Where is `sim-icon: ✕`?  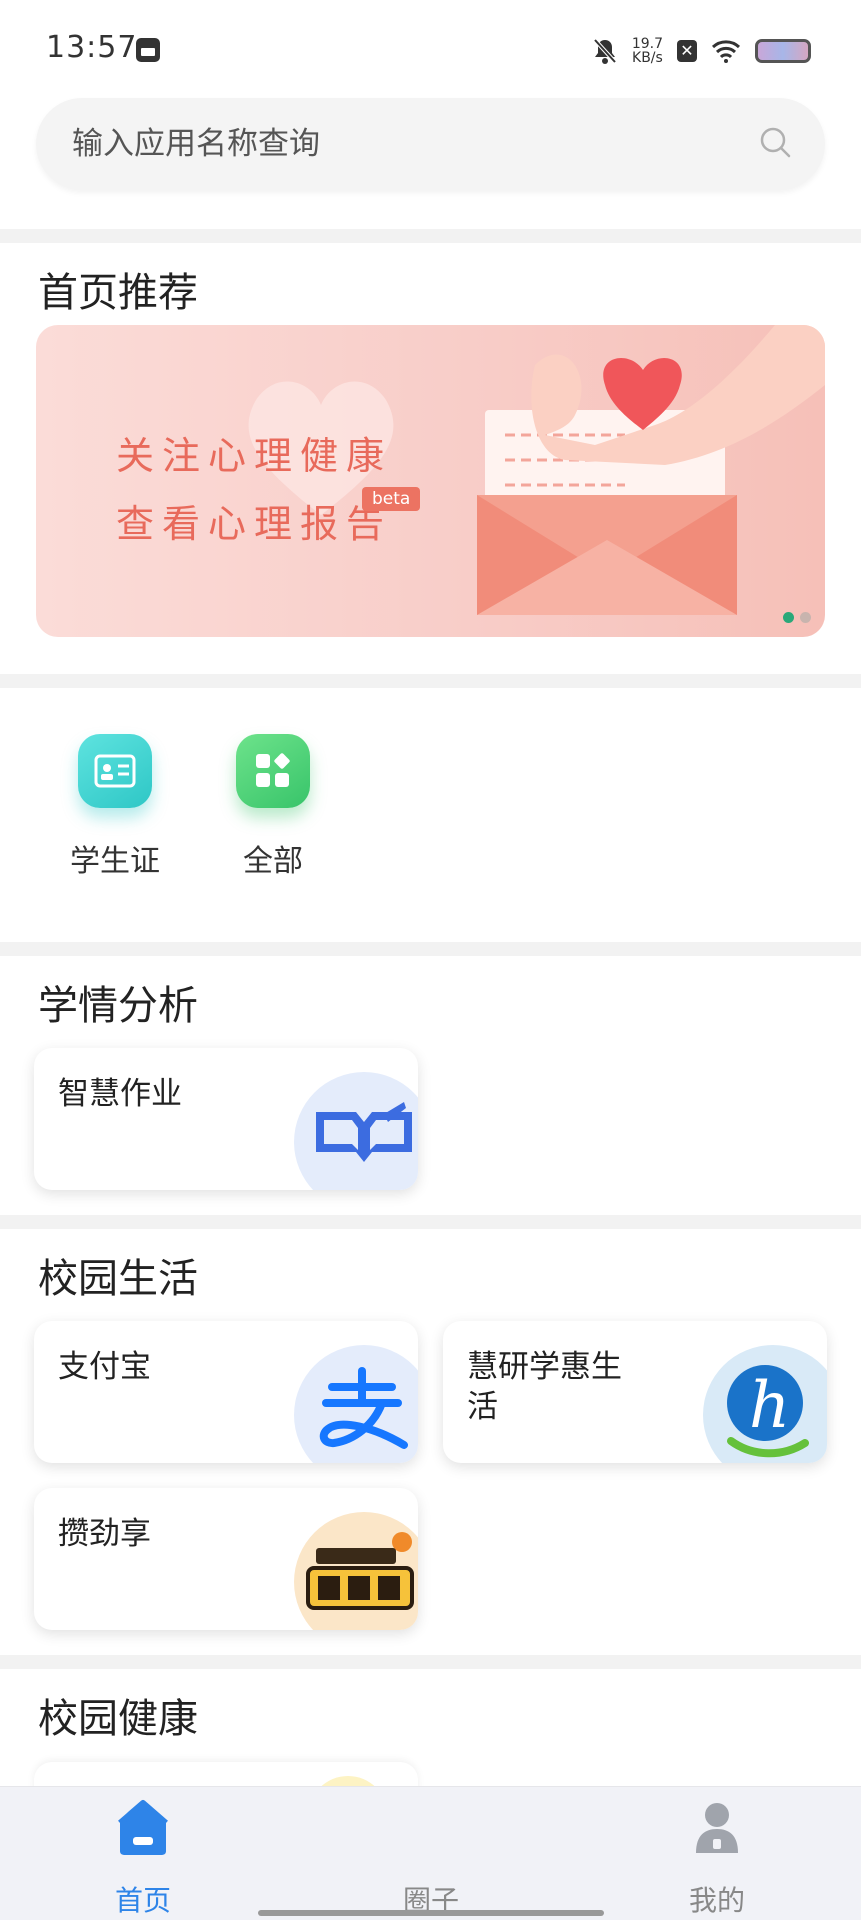
sim-icon: ✕ is located at coordinates (687, 51).